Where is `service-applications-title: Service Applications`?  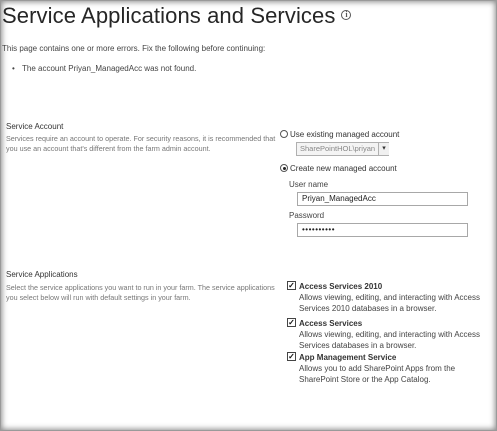 service-applications-title: Service Applications is located at coordinates (42, 274).